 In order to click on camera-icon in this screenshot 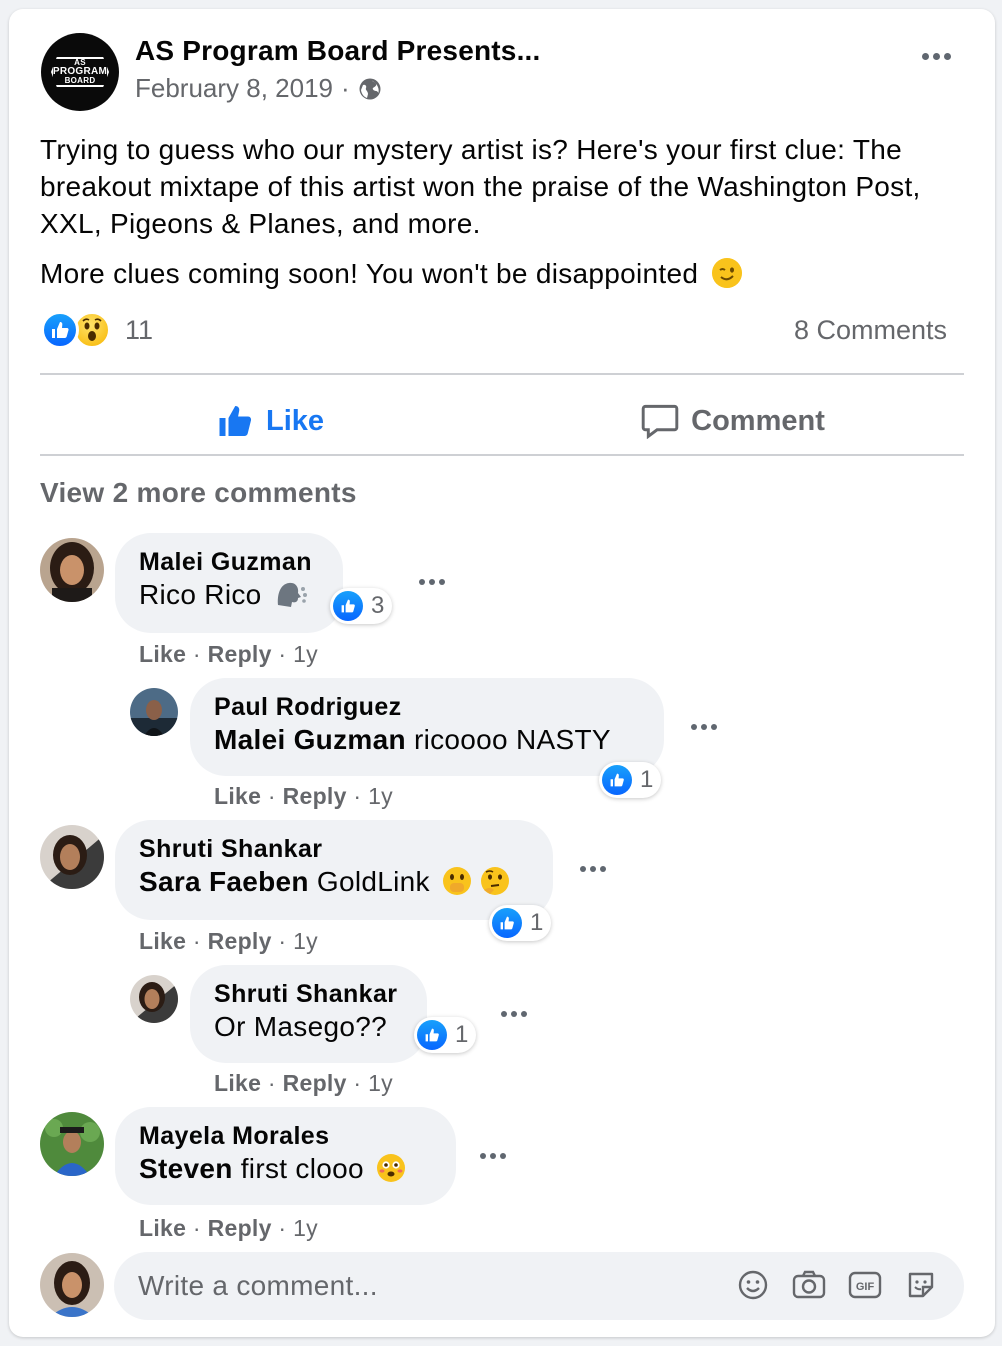, I will do `click(809, 1285)`.